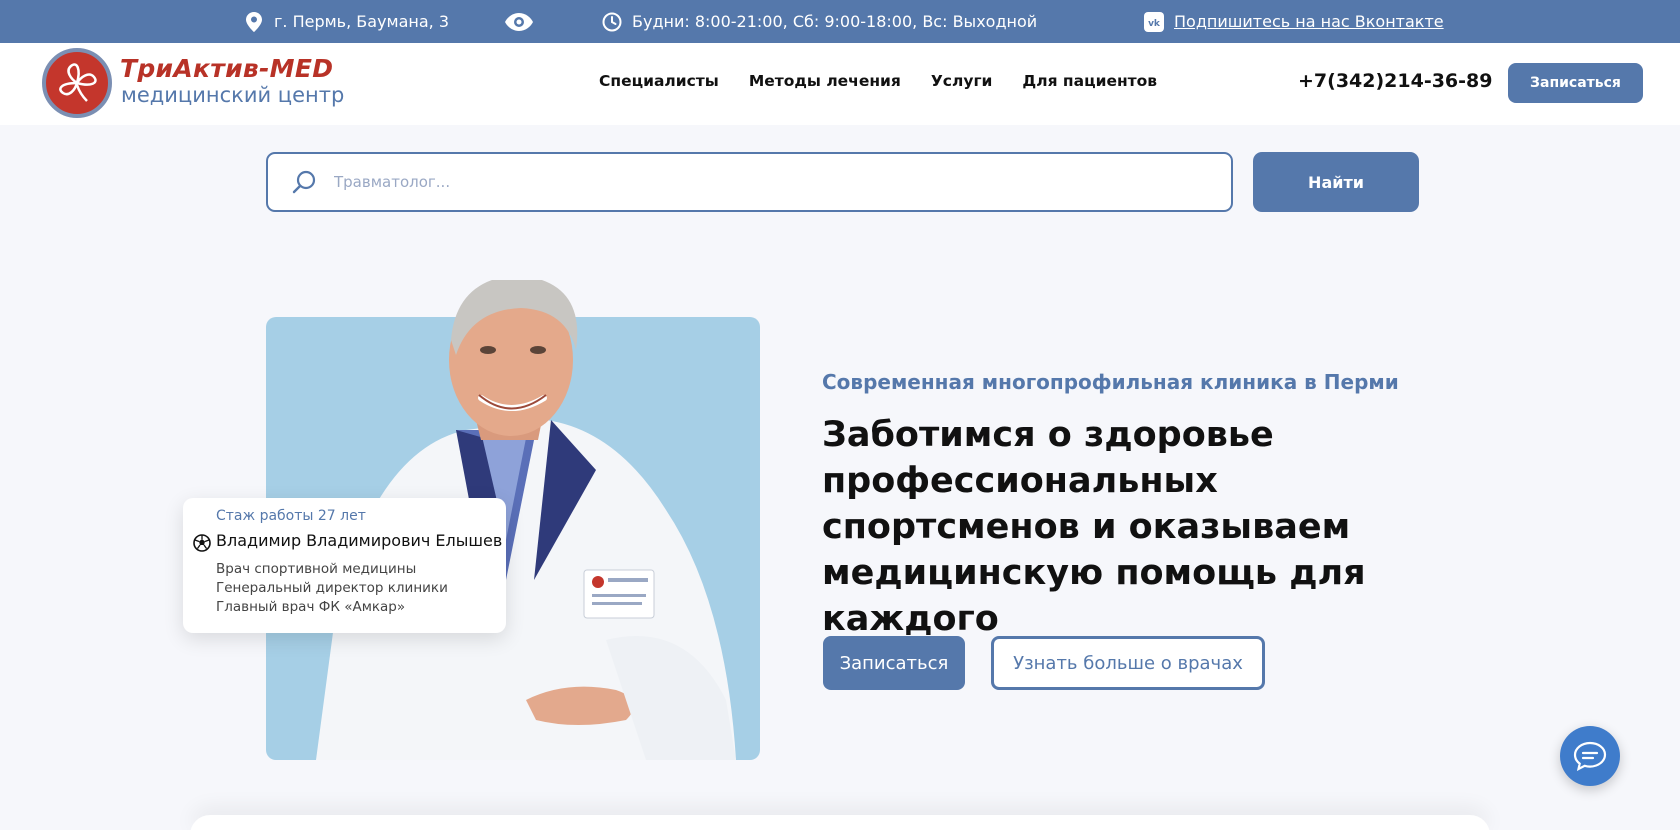 Image resolution: width=1680 pixels, height=830 pixels. I want to click on svg-text: vk, so click(1154, 24).